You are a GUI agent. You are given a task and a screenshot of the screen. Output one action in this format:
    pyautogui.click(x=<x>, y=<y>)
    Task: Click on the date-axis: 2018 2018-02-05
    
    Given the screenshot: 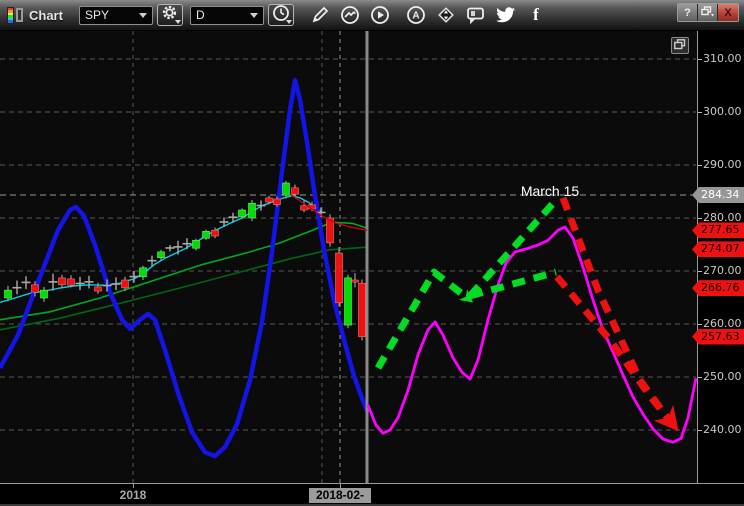 What is the action you would take?
    pyautogui.click(x=372, y=493)
    